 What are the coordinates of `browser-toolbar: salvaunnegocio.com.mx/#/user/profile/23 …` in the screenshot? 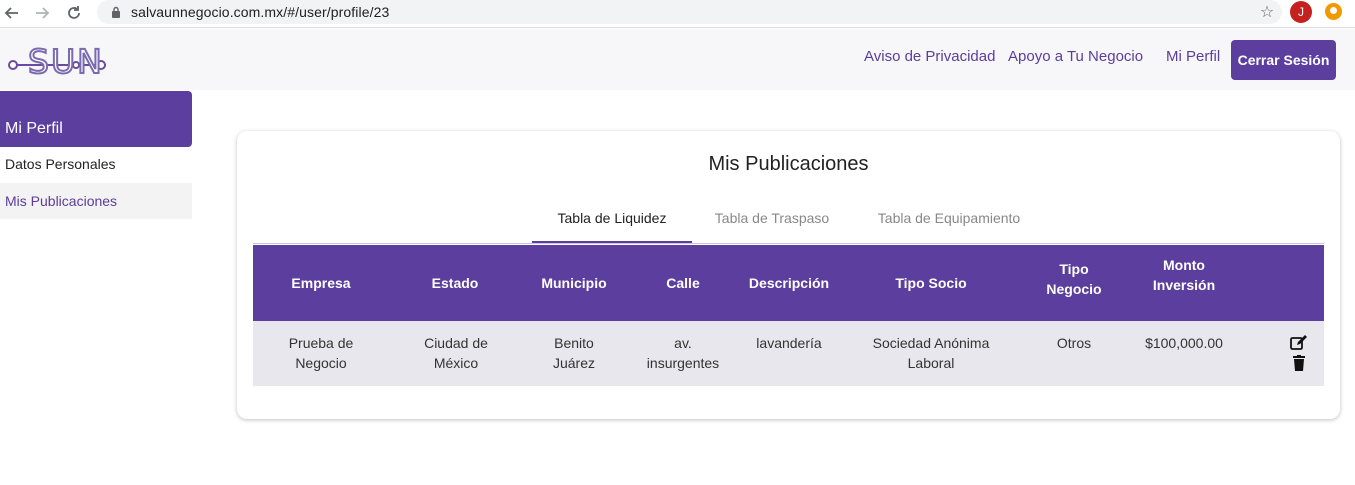 It's located at (677, 14).